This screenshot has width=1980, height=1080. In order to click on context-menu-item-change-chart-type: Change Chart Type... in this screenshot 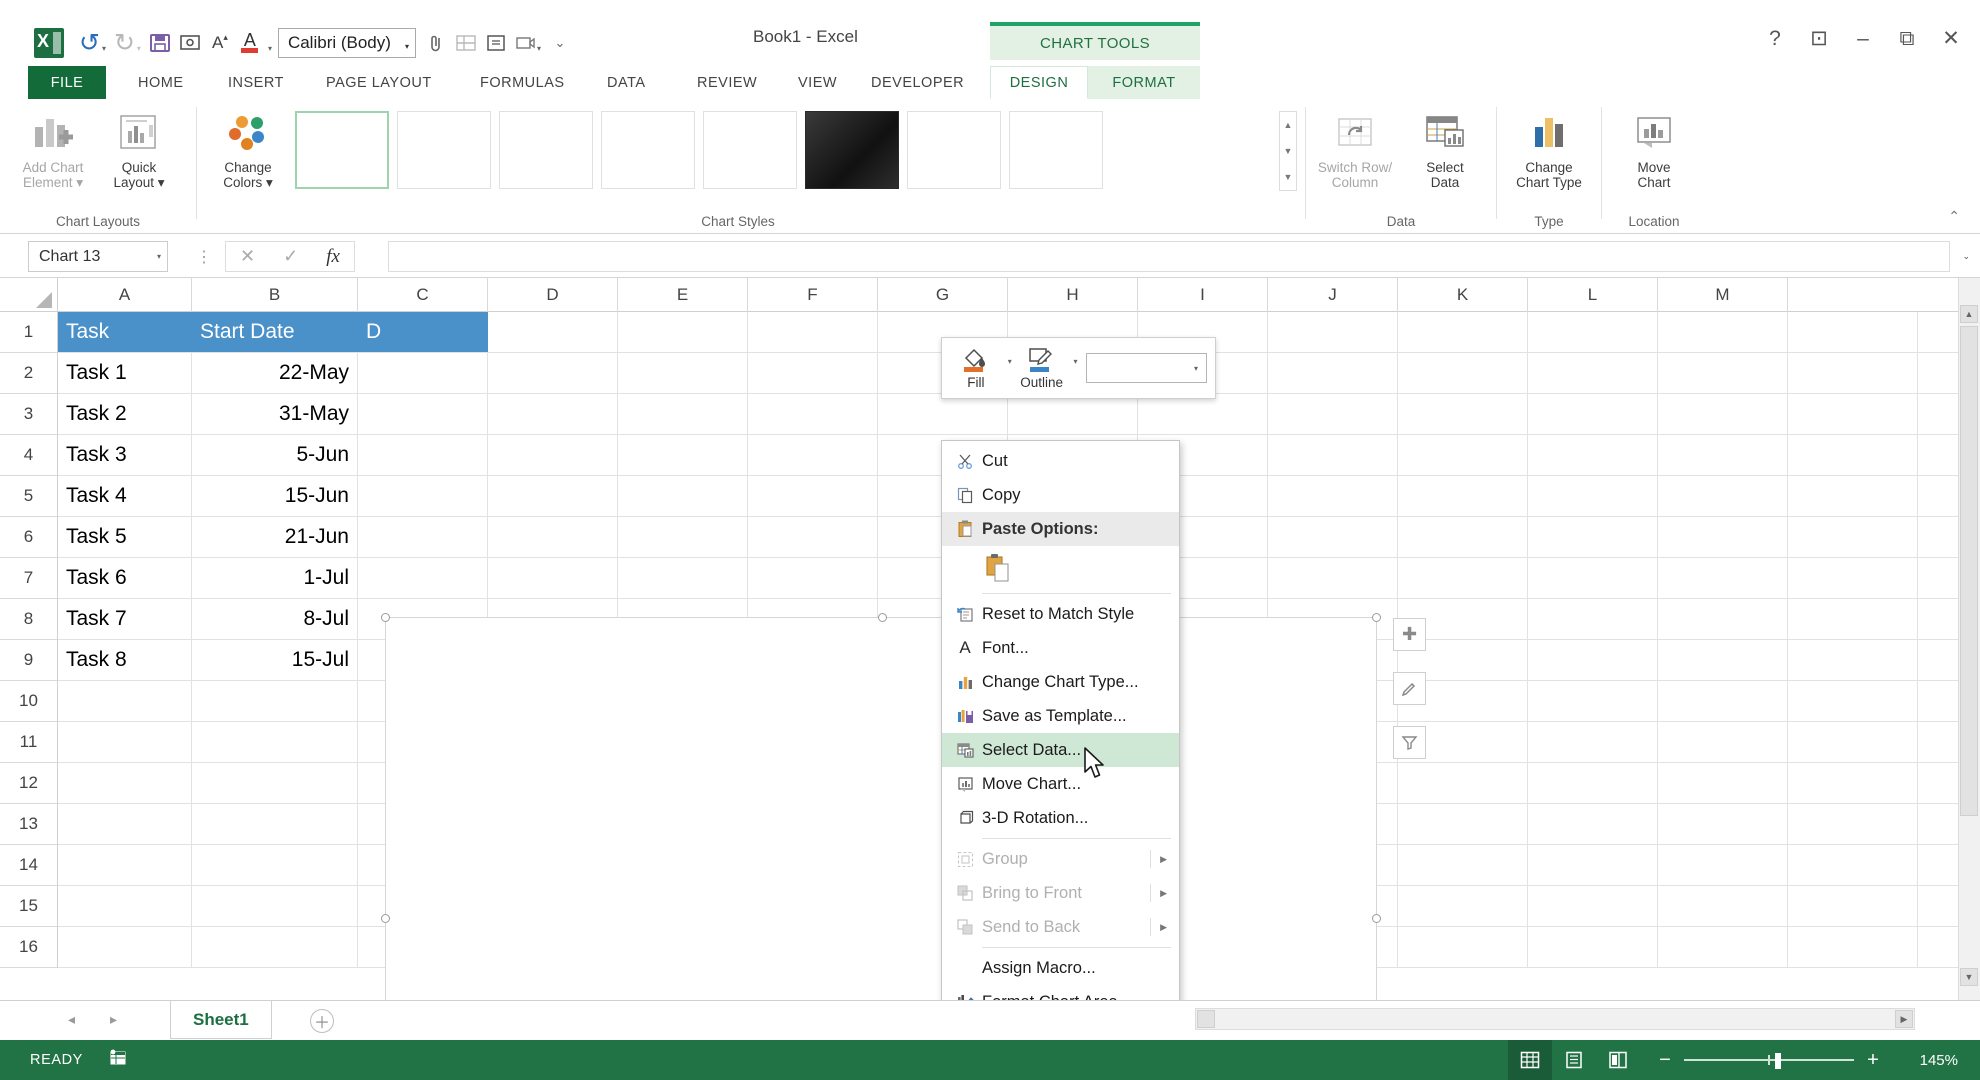, I will do `click(1060, 682)`.